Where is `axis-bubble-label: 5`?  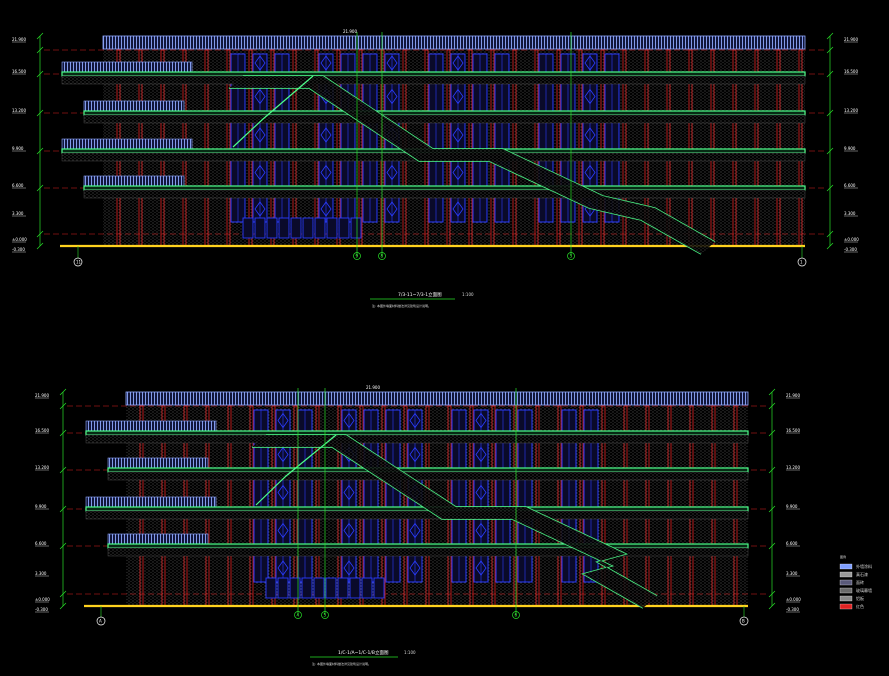 axis-bubble-label: 5 is located at coordinates (325, 615).